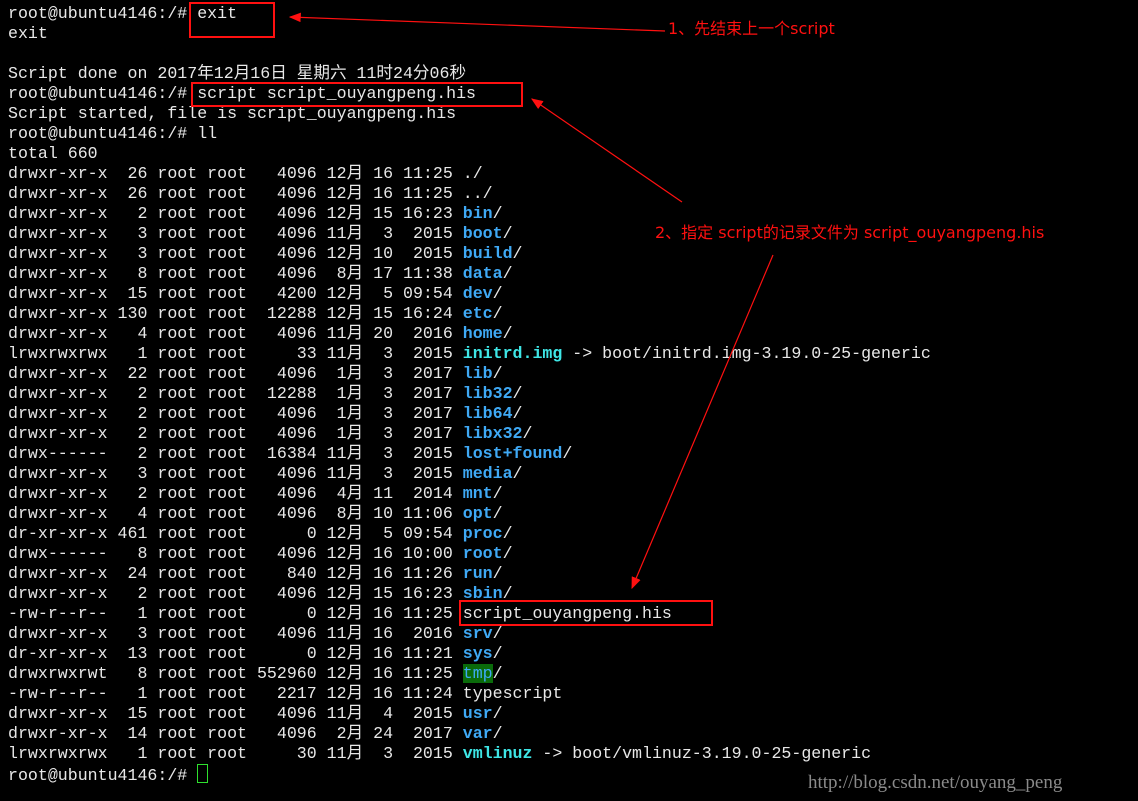 Image resolution: width=1138 pixels, height=801 pixels. What do you see at coordinates (586, 613) in the screenshot?
I see `highlight-box-script-file` at bounding box center [586, 613].